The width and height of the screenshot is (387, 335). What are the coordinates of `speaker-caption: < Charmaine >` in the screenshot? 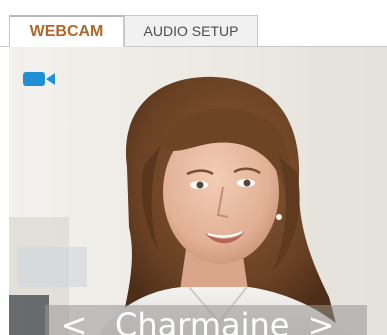 It's located at (206, 320).